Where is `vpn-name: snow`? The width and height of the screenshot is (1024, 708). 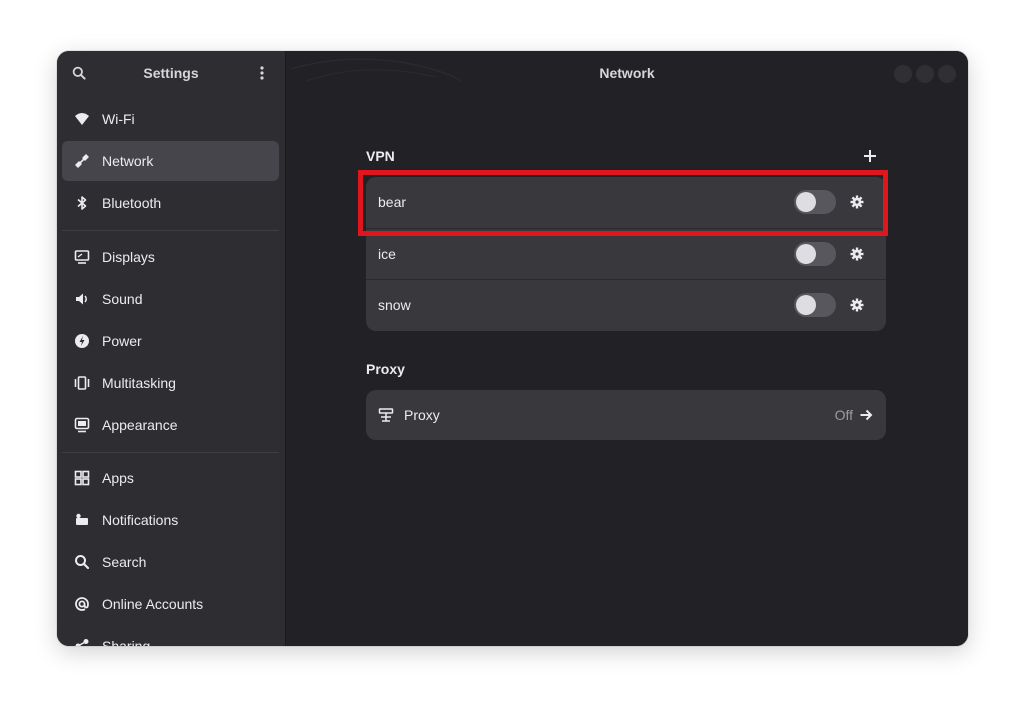 vpn-name: snow is located at coordinates (394, 305).